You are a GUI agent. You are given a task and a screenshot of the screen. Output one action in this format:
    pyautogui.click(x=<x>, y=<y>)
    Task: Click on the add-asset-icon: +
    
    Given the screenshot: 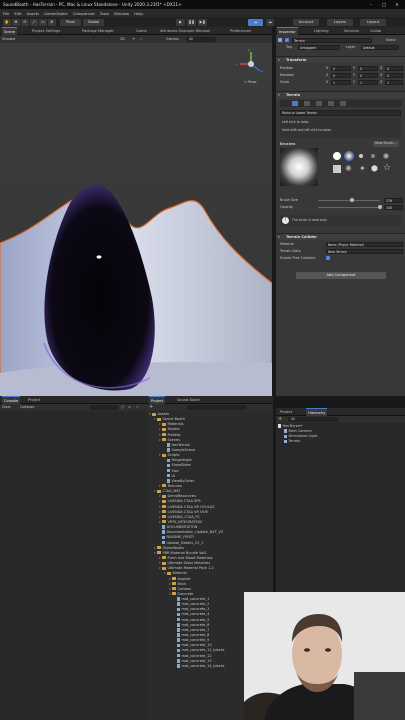 What is the action you would take?
    pyautogui.click(x=151, y=407)
    